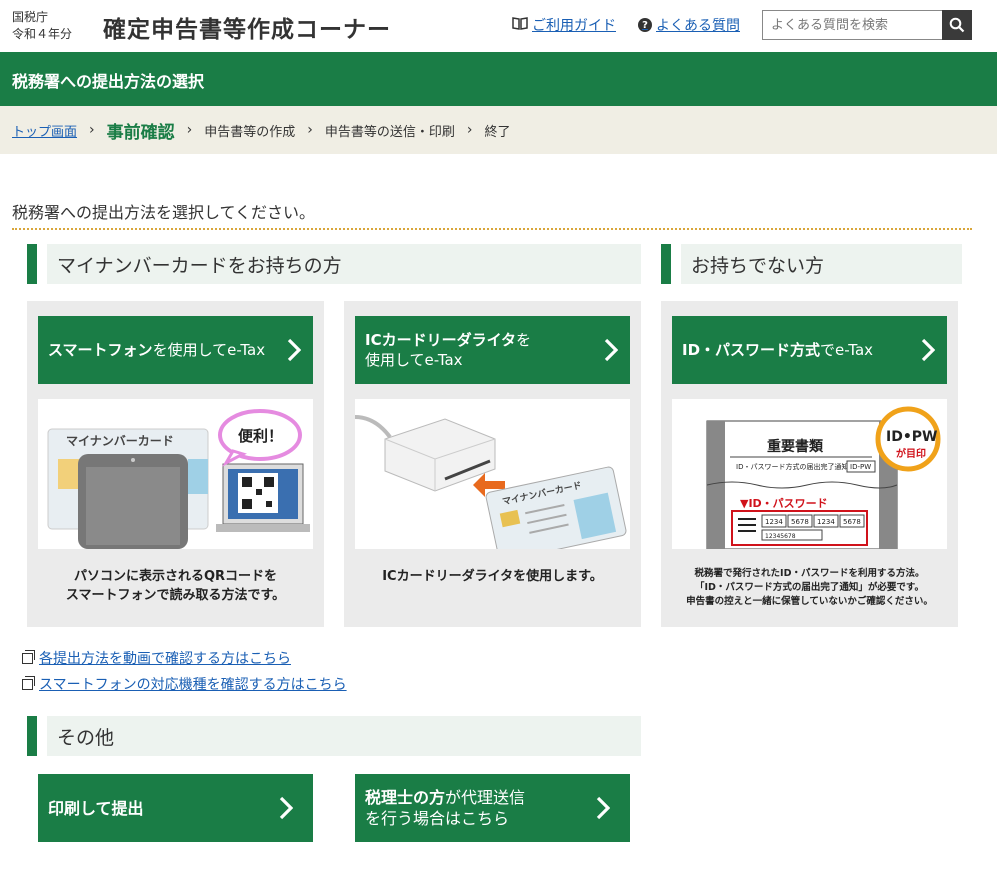 This screenshot has height=874, width=997. Describe the element at coordinates (448, 350) in the screenshot. I see `button-label: ICカードリーダライタを 使用してe-Tax` at that location.